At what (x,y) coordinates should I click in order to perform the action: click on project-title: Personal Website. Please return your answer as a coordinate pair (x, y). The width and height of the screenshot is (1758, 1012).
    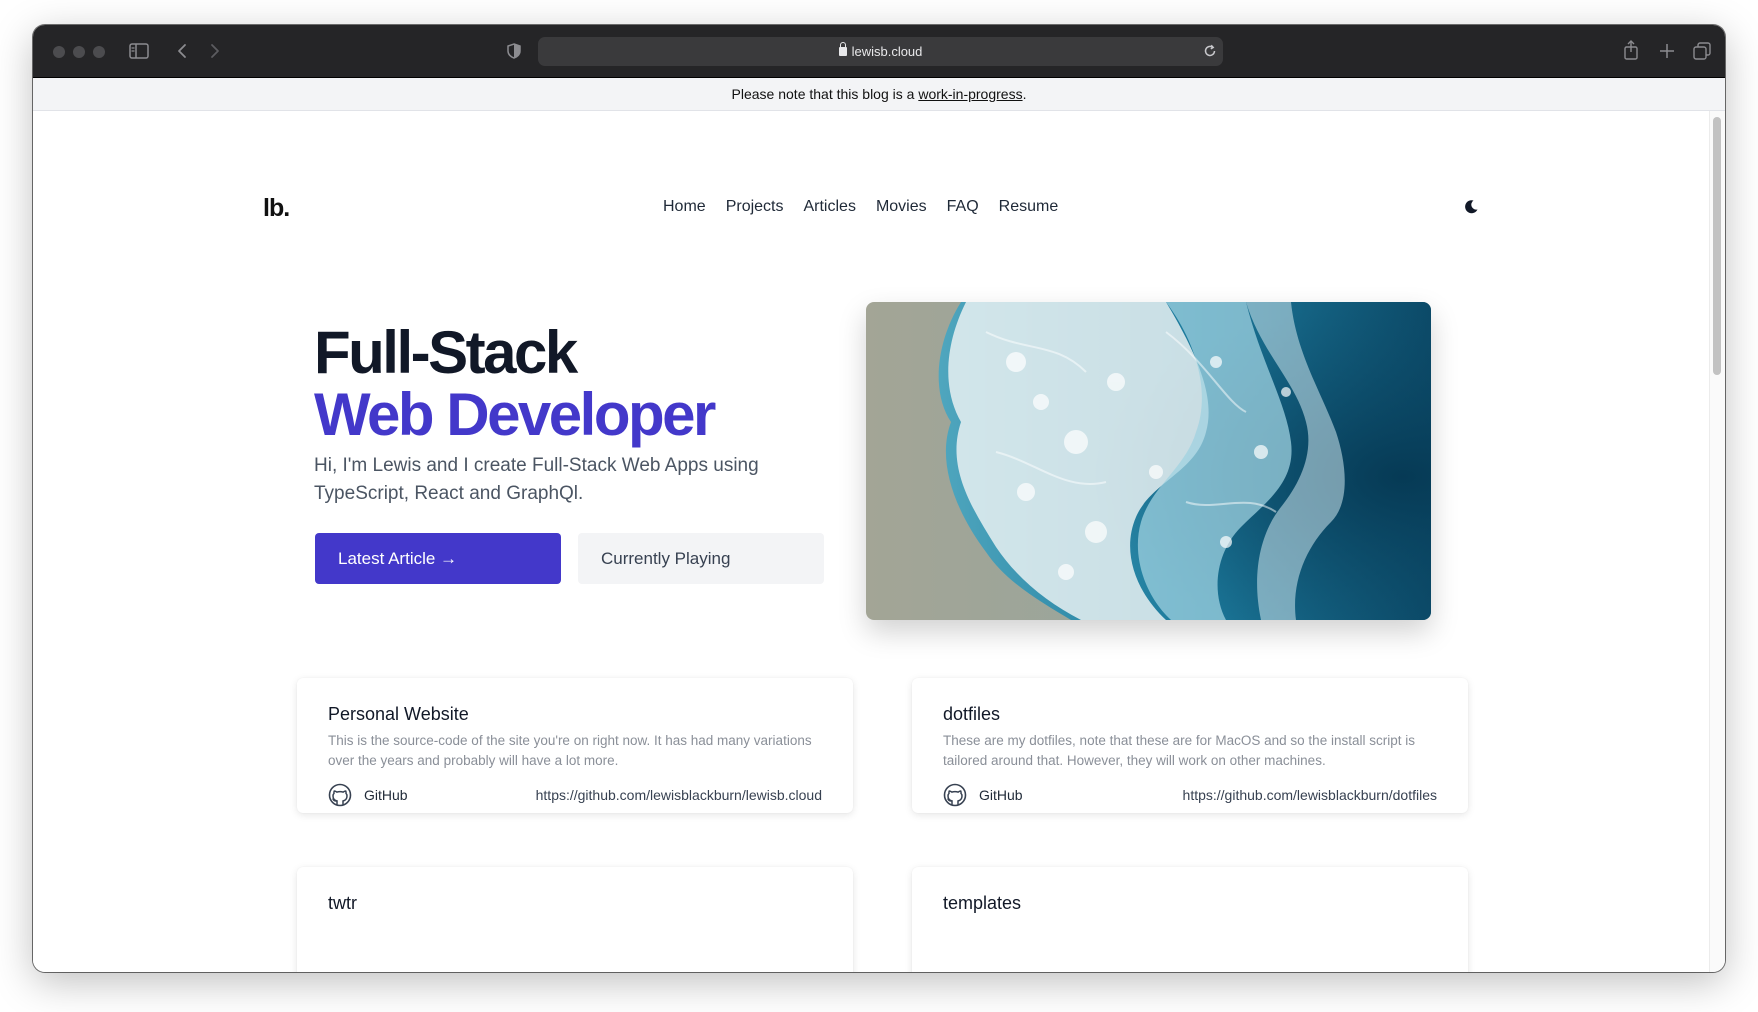
    Looking at the image, I should click on (398, 714).